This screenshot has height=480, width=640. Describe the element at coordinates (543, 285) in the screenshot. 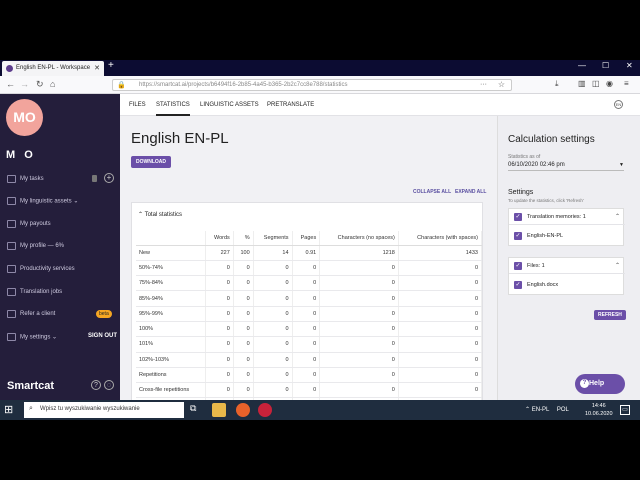

I see `file-item-label: English.docx` at that location.